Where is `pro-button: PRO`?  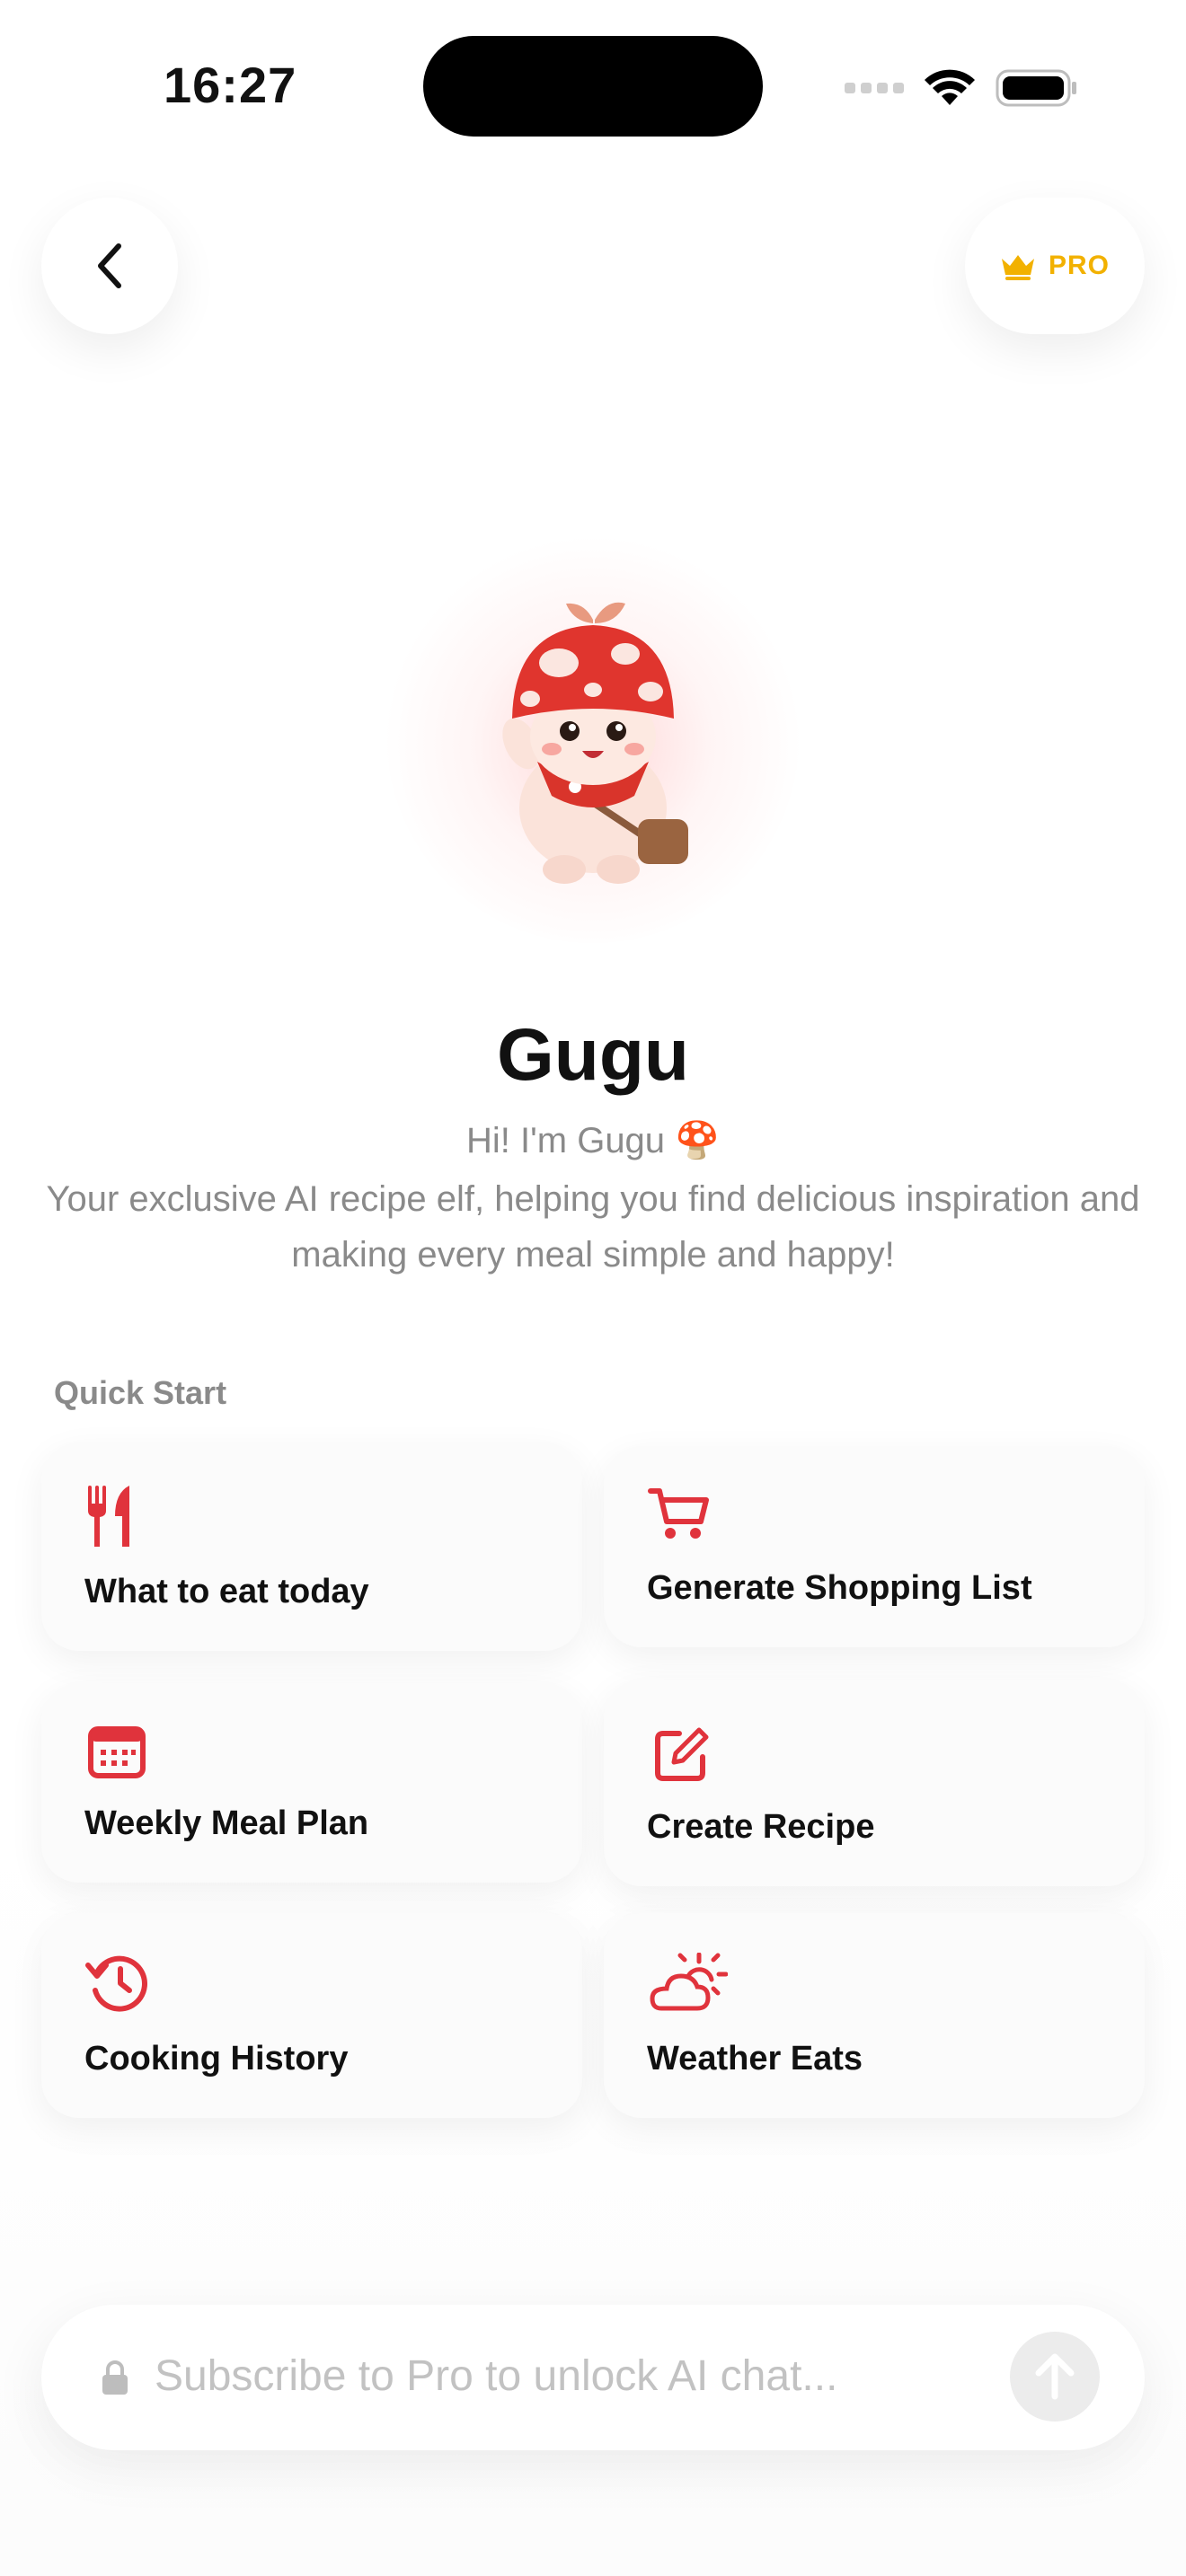 pro-button: PRO is located at coordinates (1055, 266).